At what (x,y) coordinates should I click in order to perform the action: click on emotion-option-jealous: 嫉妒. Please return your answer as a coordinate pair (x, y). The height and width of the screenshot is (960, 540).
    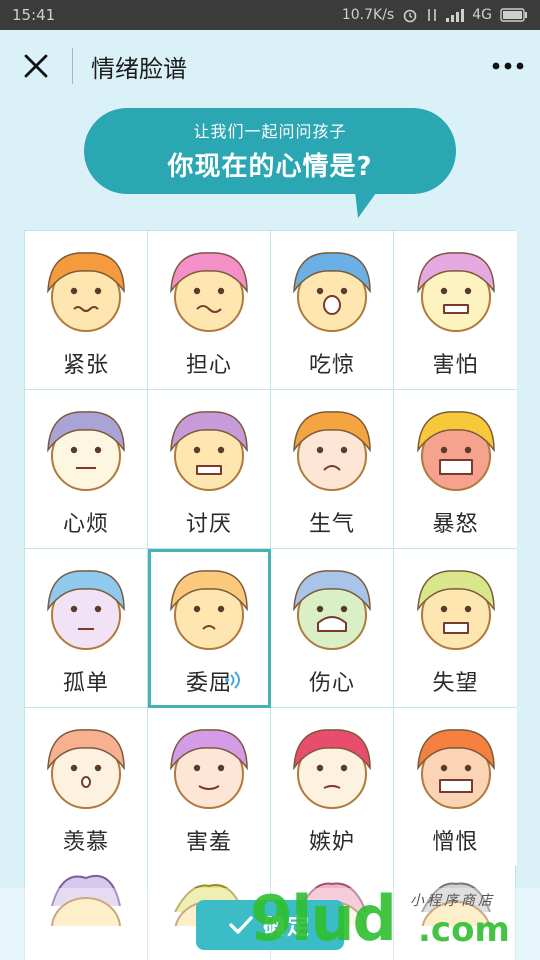
    Looking at the image, I should click on (332, 787).